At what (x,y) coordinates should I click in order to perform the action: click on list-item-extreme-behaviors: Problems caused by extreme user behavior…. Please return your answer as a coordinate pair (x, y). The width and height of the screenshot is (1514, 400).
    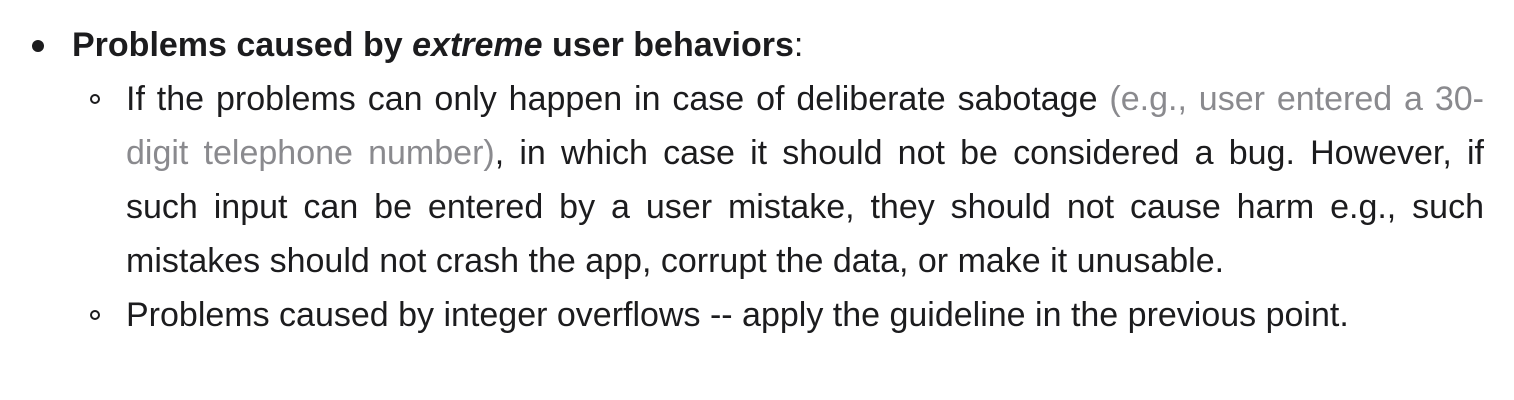
    Looking at the image, I should click on (762, 45).